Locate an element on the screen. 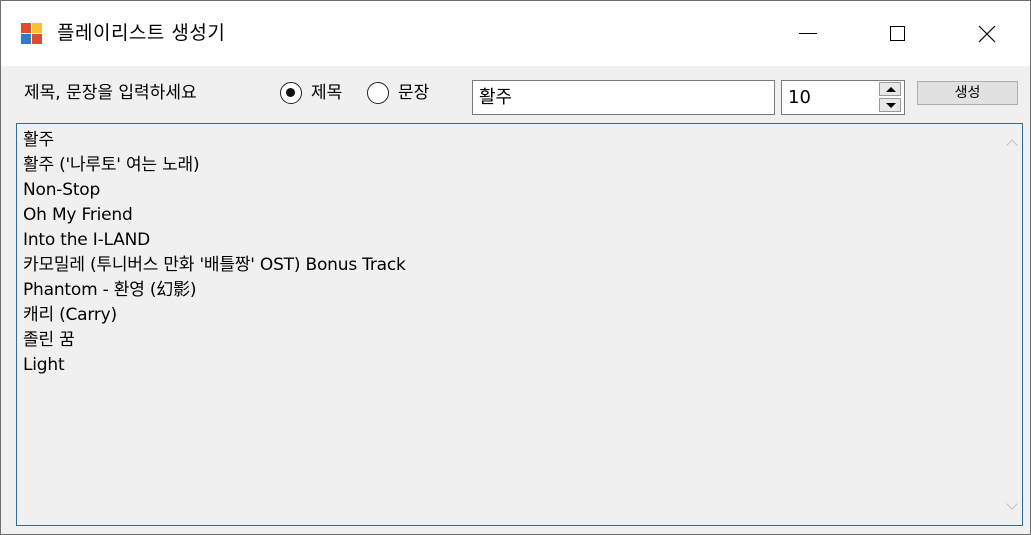 This screenshot has width=1031, height=535. arrow-up-icon is located at coordinates (891, 89).